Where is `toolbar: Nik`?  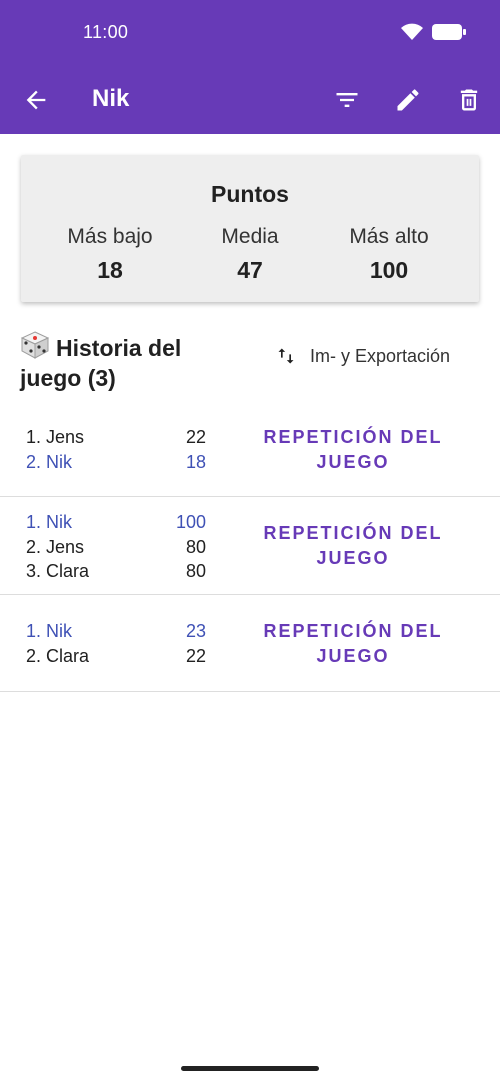 toolbar: Nik is located at coordinates (250, 100).